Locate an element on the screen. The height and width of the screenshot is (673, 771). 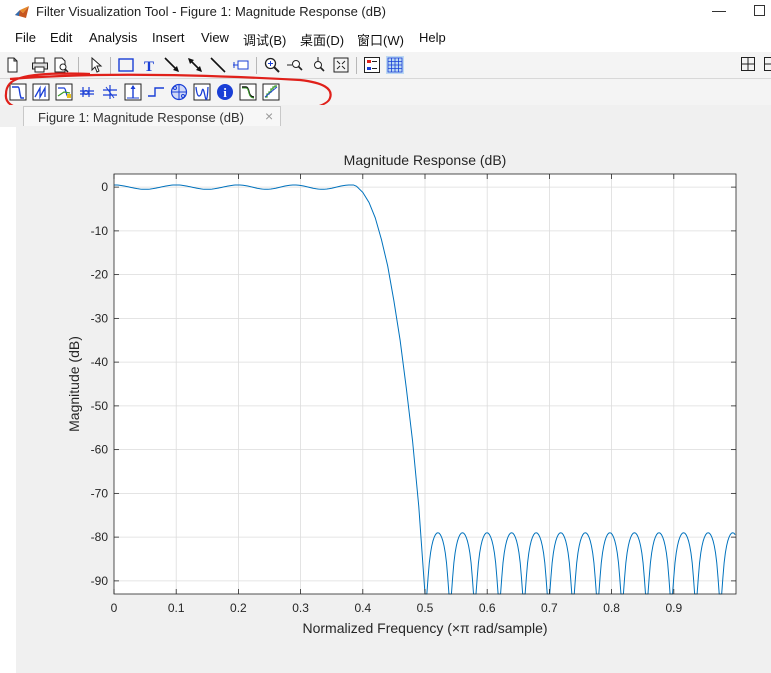
print-icon is located at coordinates (40, 65).